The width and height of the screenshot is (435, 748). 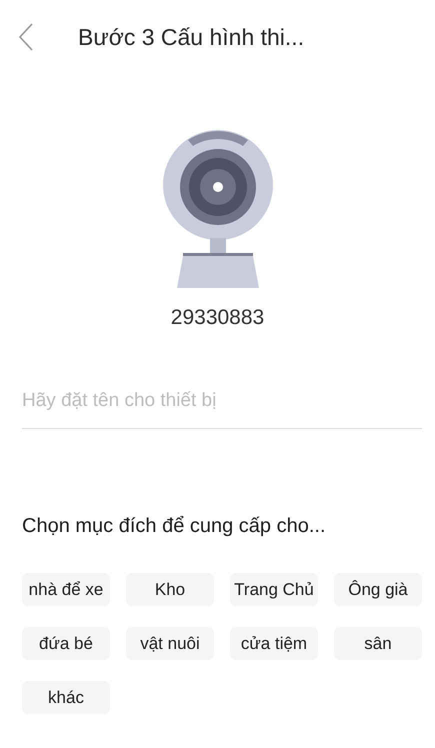 What do you see at coordinates (274, 643) in the screenshot?
I see `purpose-chip: cửa tiệm` at bounding box center [274, 643].